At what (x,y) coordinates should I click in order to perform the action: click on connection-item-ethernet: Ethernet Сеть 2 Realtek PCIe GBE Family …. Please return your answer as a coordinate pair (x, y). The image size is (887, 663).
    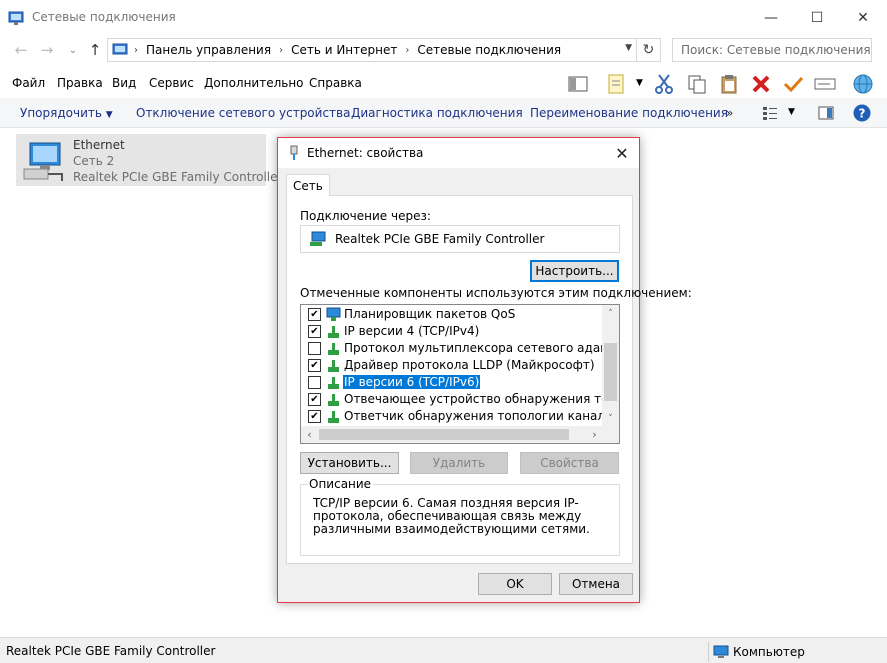
    Looking at the image, I should click on (149, 160).